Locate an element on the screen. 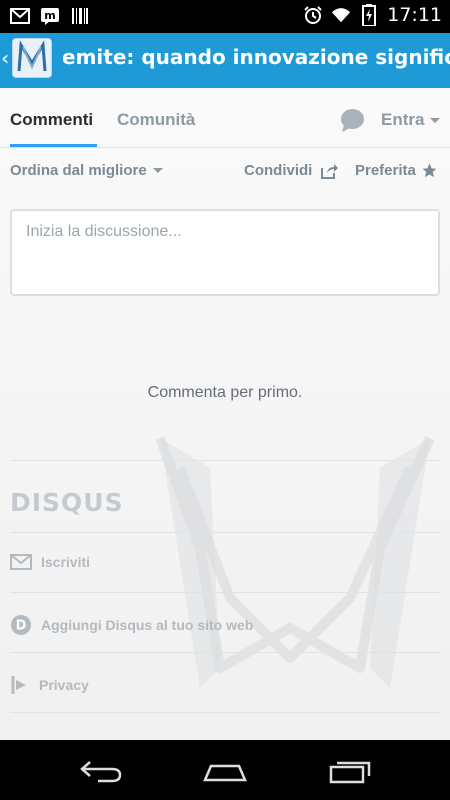  tab-bar: Commenti Comunità Entra is located at coordinates (225, 118).